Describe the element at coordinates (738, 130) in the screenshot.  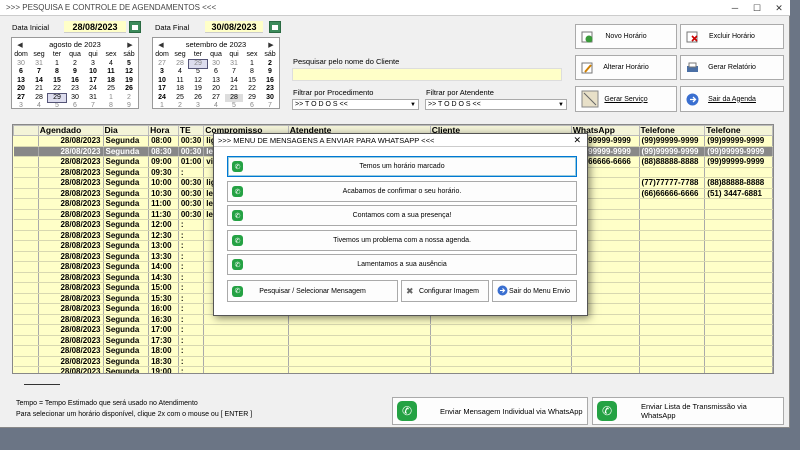
I see `grid-header-cell: Telefone` at that location.